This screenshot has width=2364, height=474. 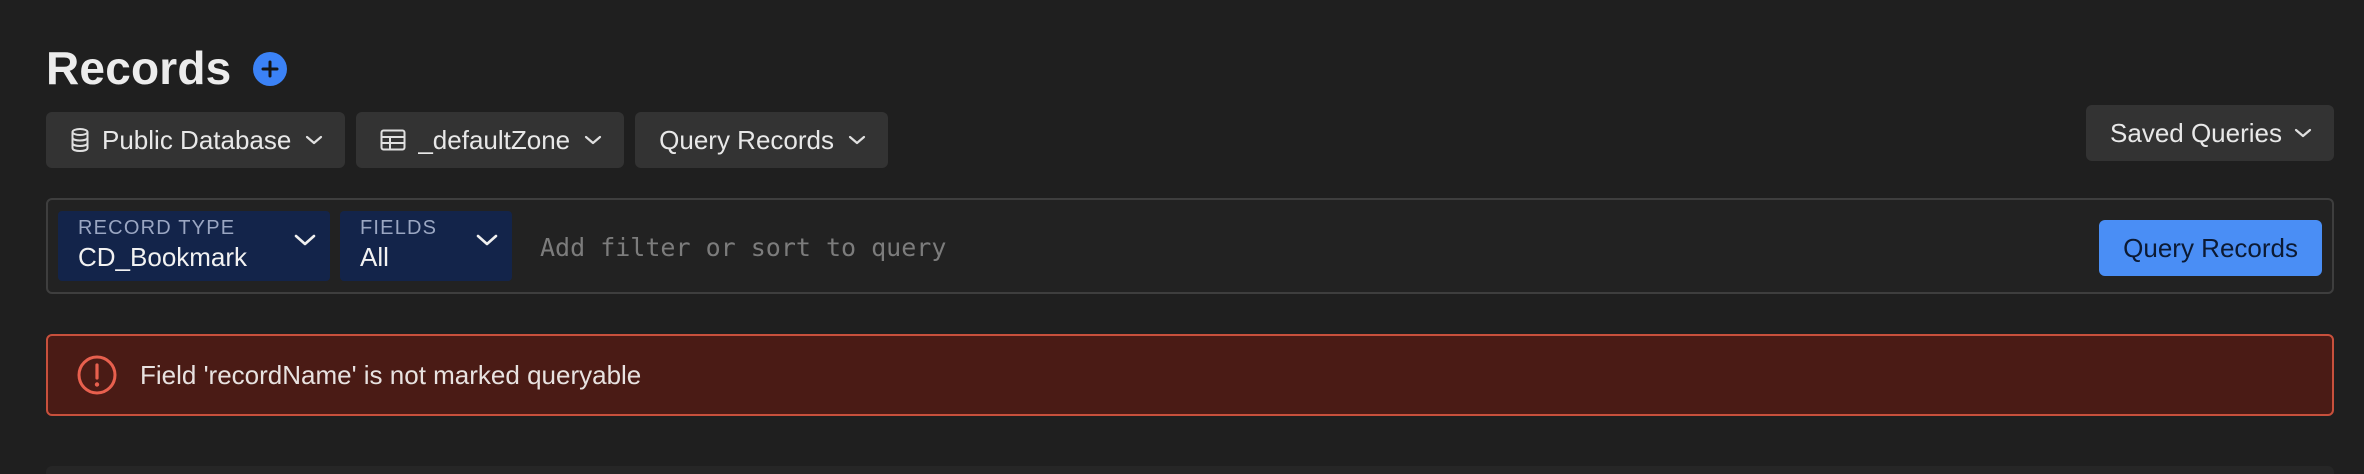 I want to click on record-type-selector: RECORD TYPE CD_Bookmark, so click(x=194, y=246).